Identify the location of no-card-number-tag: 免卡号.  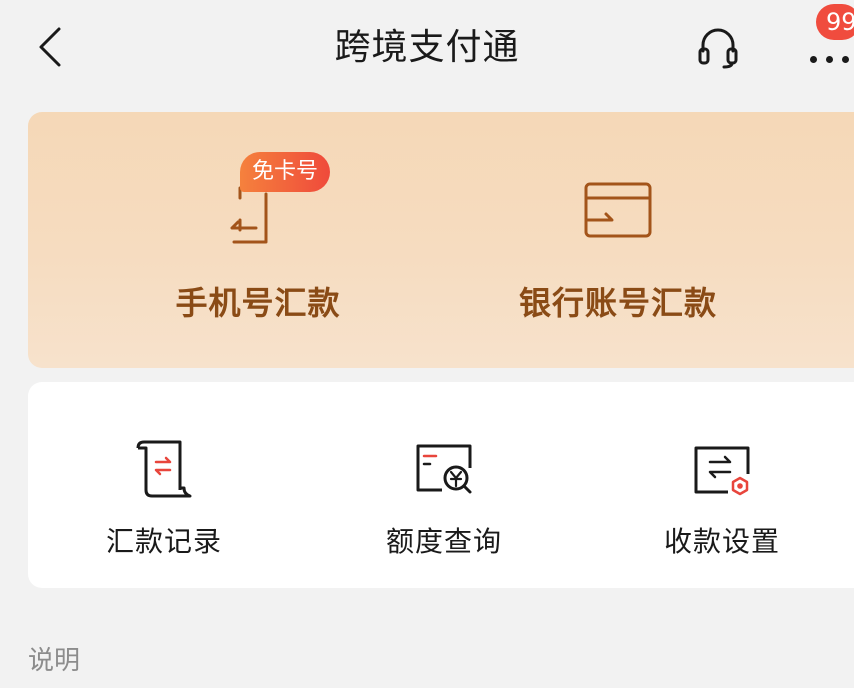
(285, 172).